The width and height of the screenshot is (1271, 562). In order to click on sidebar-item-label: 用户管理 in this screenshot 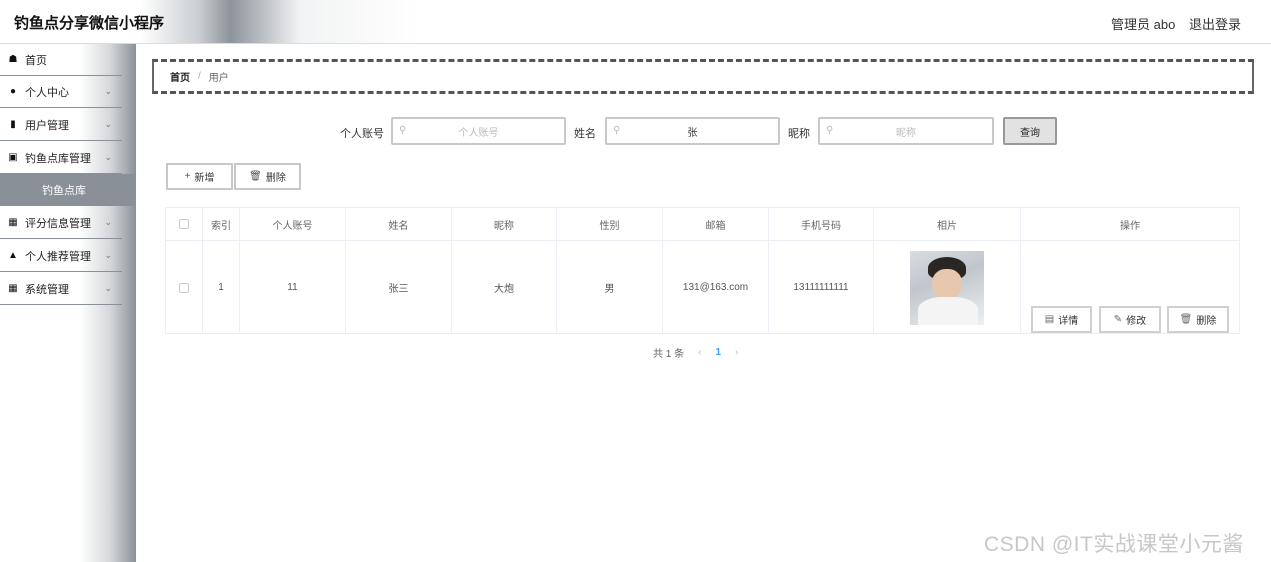, I will do `click(47, 125)`.